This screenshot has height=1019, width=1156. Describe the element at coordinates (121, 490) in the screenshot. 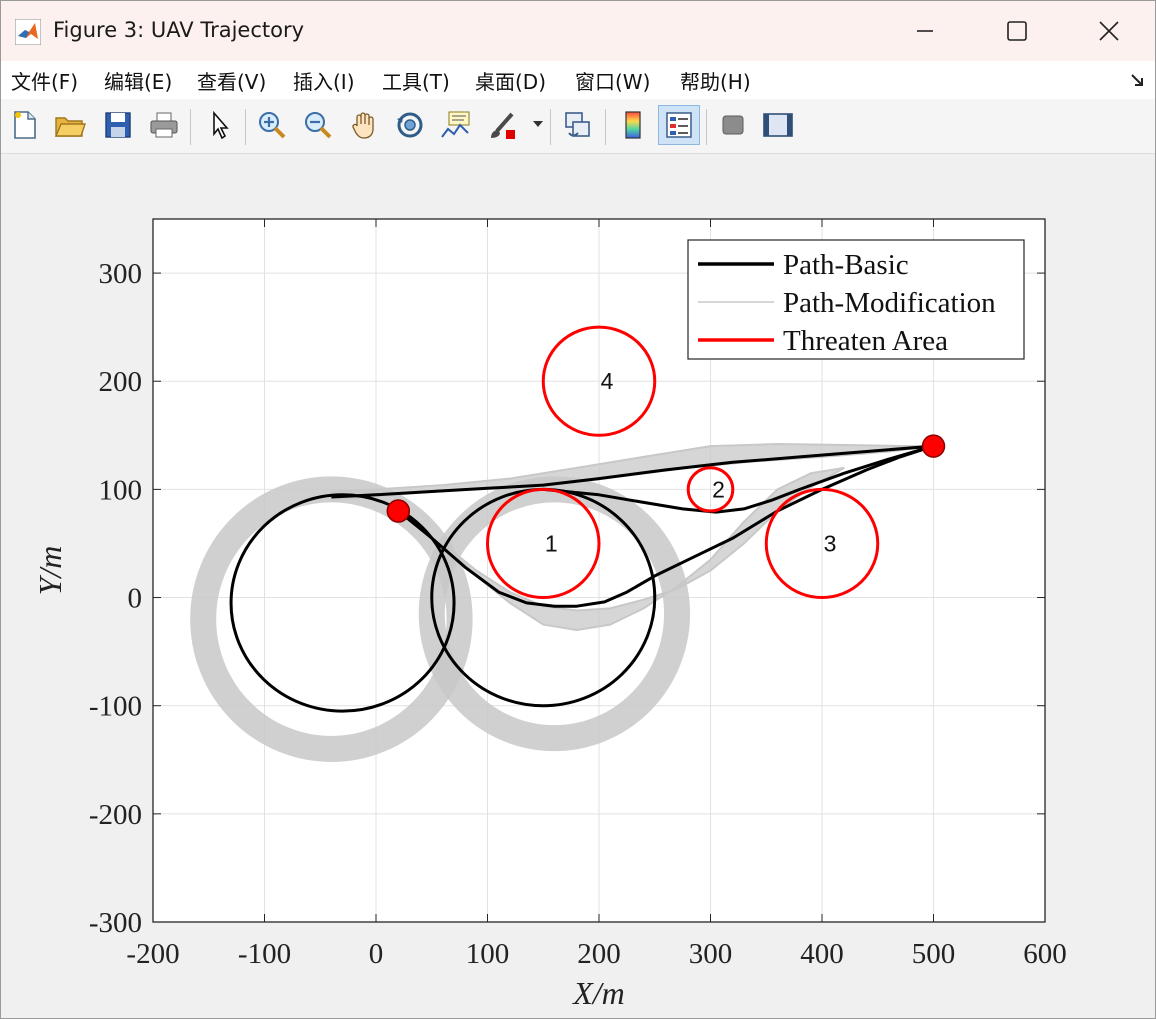

I see `y-tick-label: 100` at that location.